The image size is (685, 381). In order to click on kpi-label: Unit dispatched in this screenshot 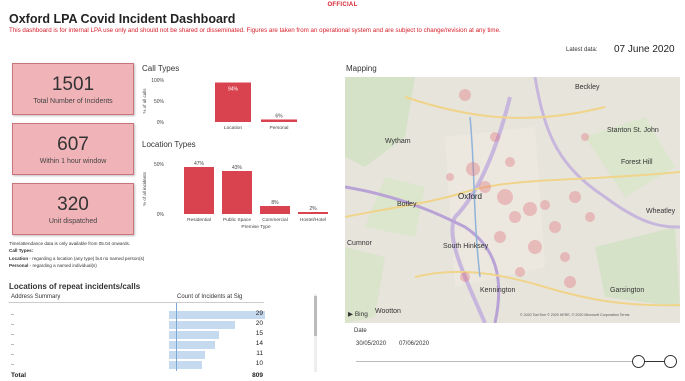, I will do `click(73, 221)`.